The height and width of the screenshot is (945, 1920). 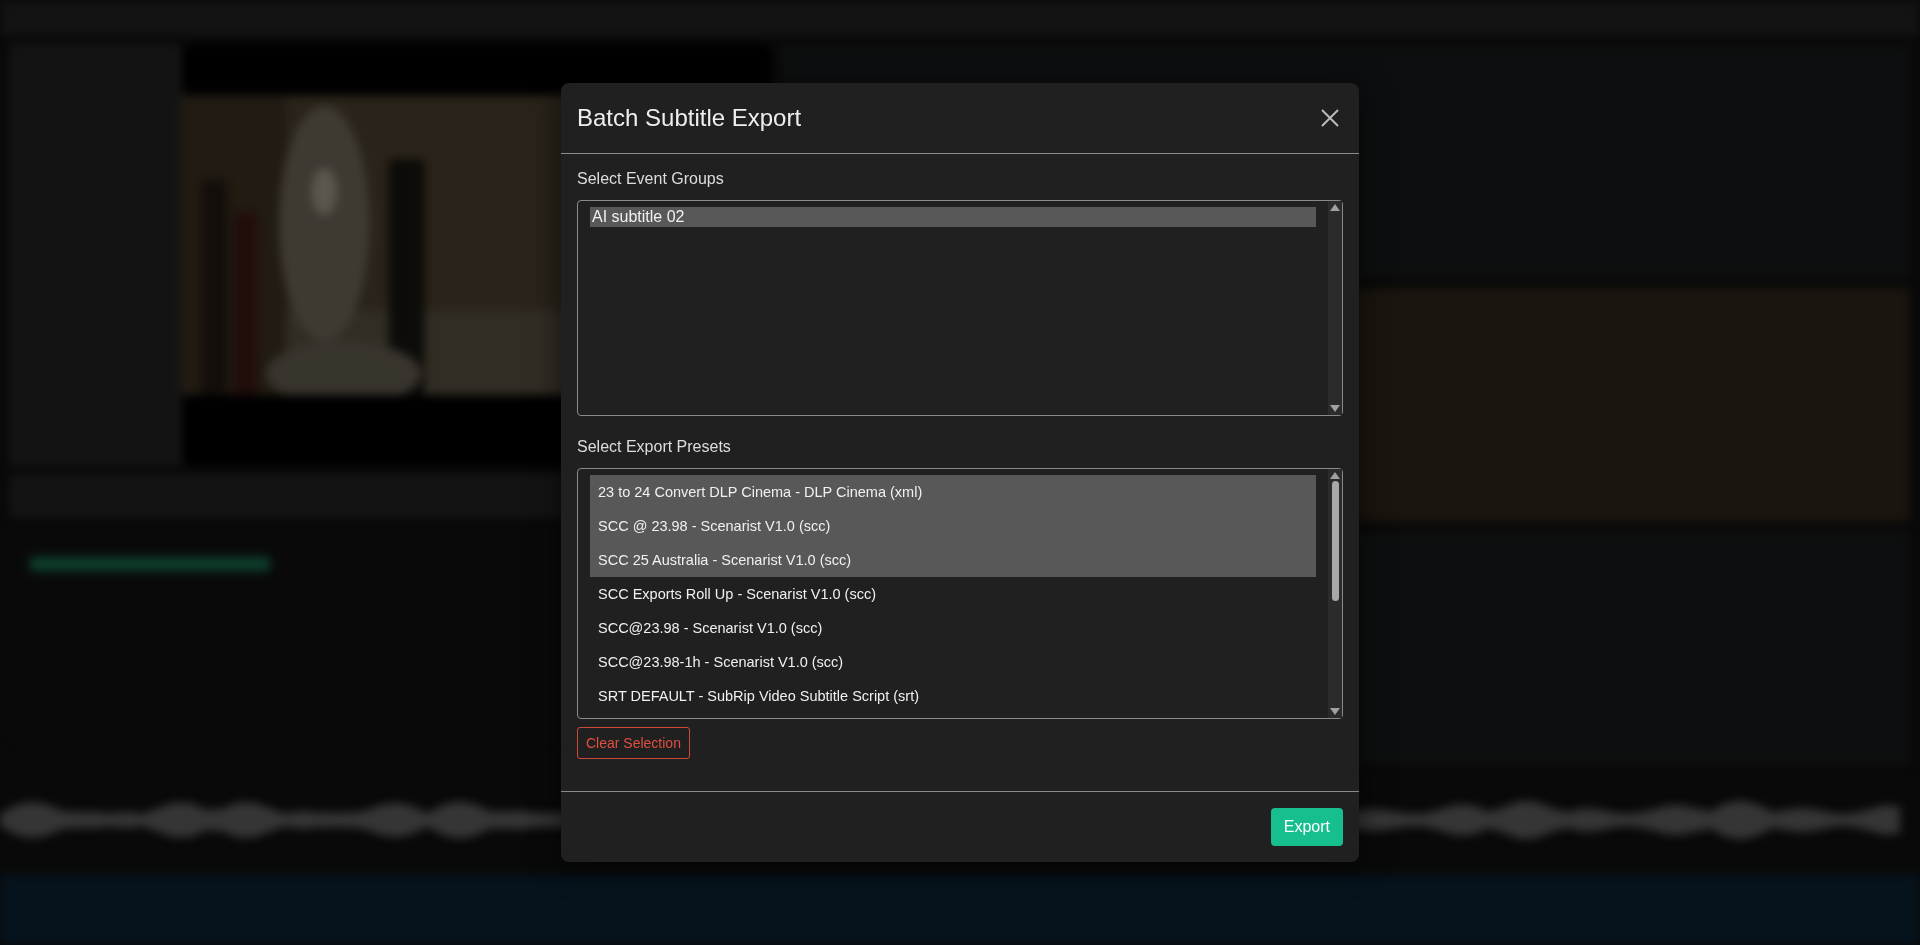 What do you see at coordinates (953, 560) in the screenshot?
I see `list-item: SCC 25 Australia - Scenarist V1.0 (scc)` at bounding box center [953, 560].